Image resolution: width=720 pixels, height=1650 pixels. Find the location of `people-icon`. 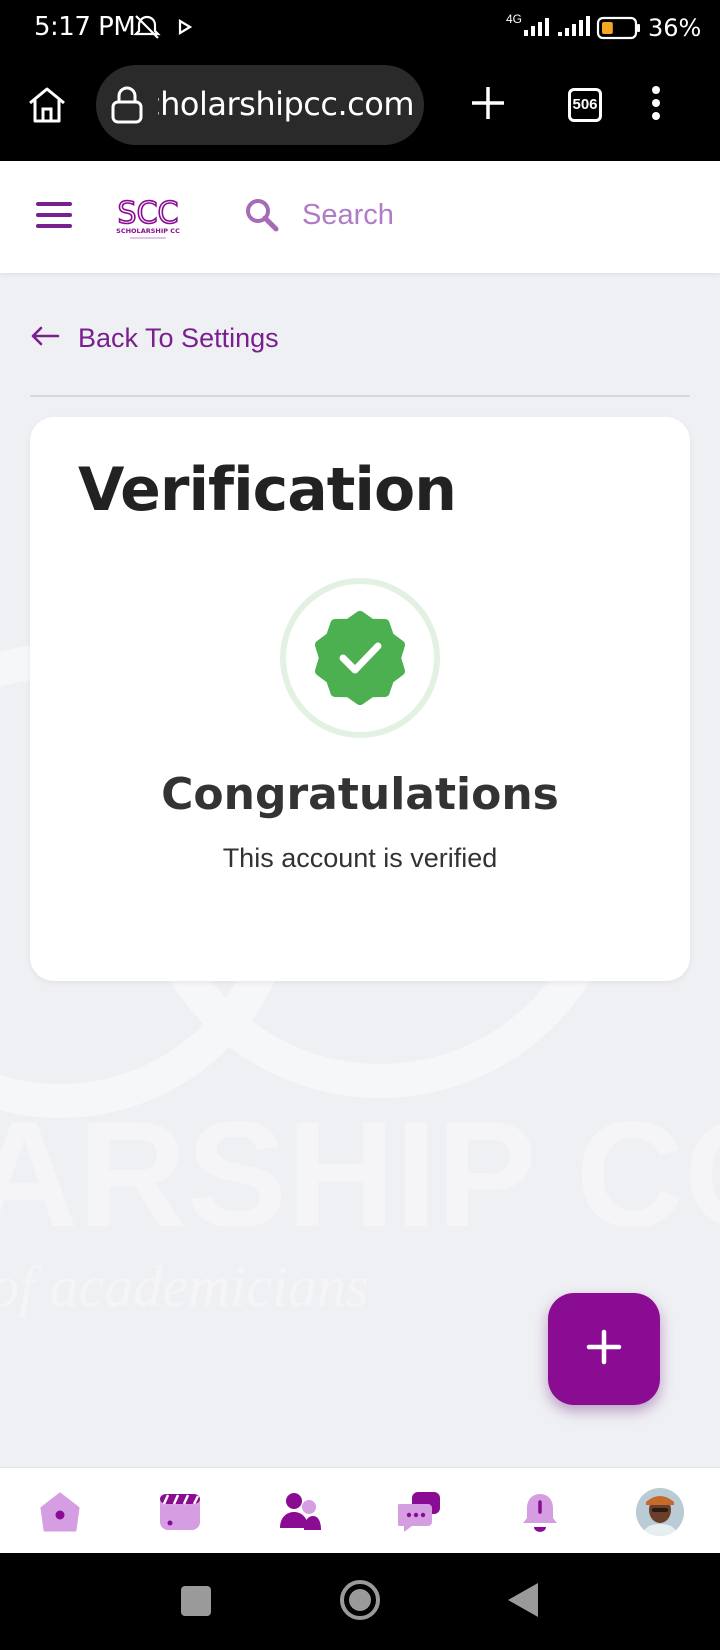

people-icon is located at coordinates (300, 1512).